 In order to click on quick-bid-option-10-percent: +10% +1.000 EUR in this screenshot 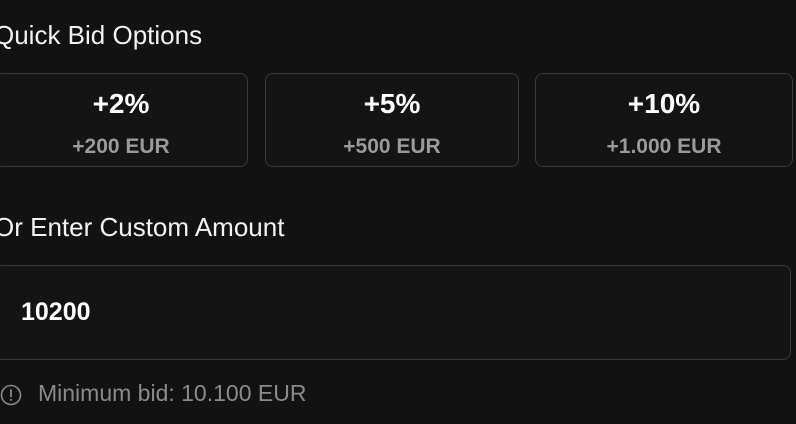, I will do `click(664, 120)`.